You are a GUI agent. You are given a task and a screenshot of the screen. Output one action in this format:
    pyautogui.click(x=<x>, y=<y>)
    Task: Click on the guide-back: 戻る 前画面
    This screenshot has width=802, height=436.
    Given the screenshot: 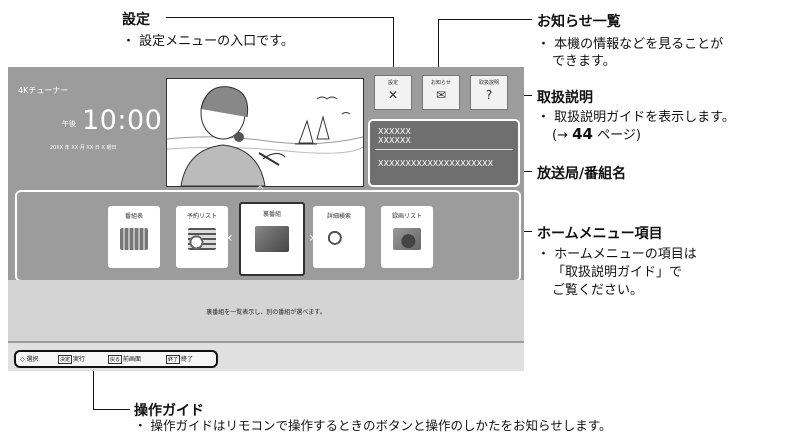 What is the action you would take?
    pyautogui.click(x=124, y=359)
    